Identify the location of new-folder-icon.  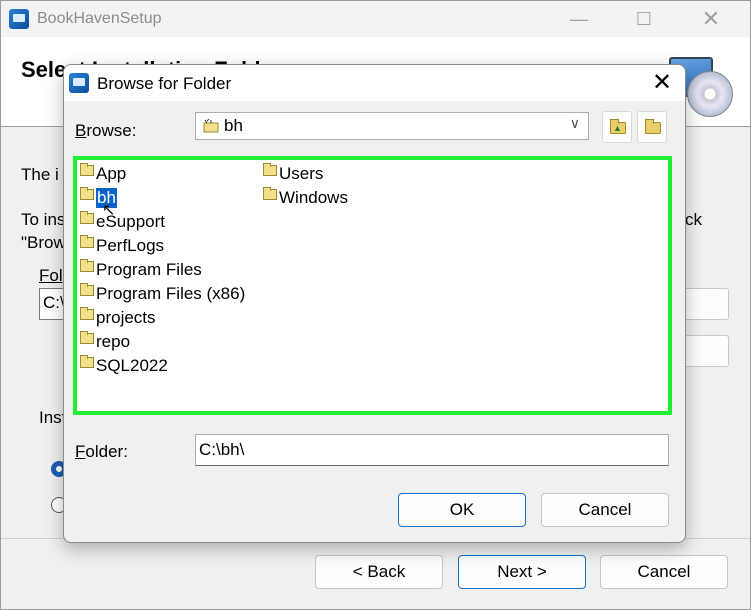
(653, 126).